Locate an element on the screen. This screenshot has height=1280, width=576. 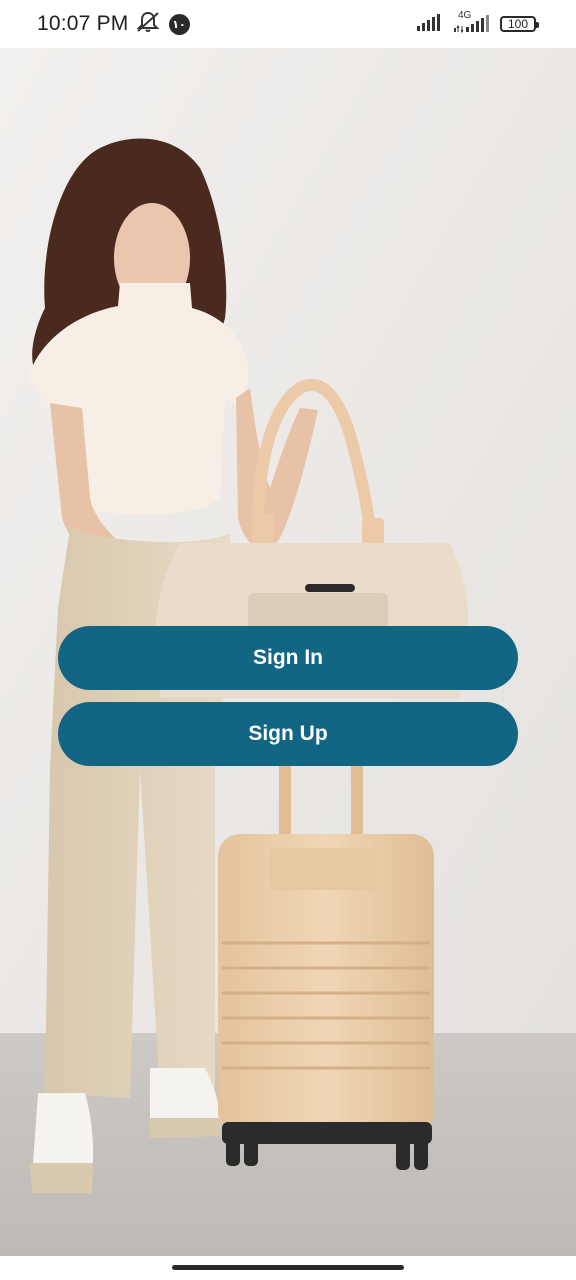
cell-signal-icon is located at coordinates (430, 24).